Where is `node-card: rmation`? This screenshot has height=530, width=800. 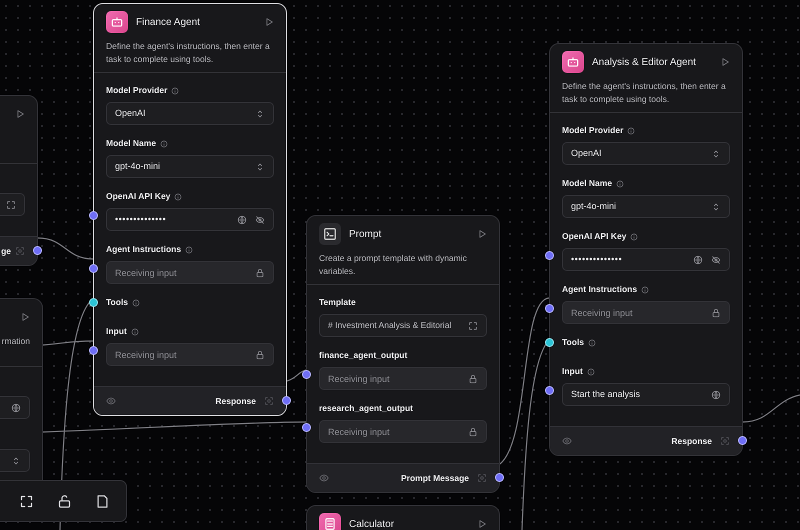 node-card: rmation is located at coordinates (21, 389).